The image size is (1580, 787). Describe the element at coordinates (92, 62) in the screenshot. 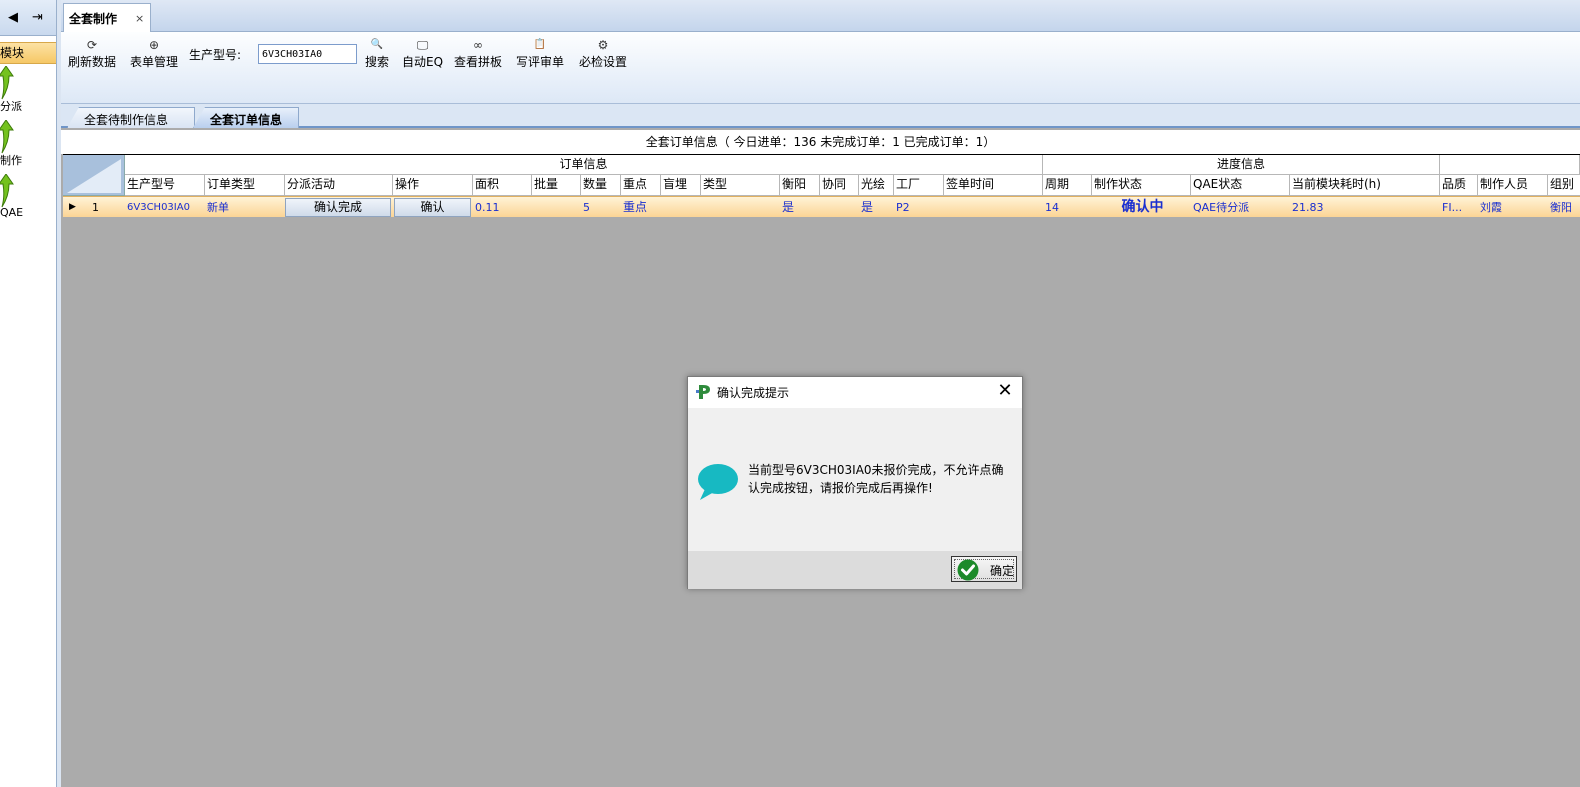

I see `refresh-label: 刷新数据` at that location.